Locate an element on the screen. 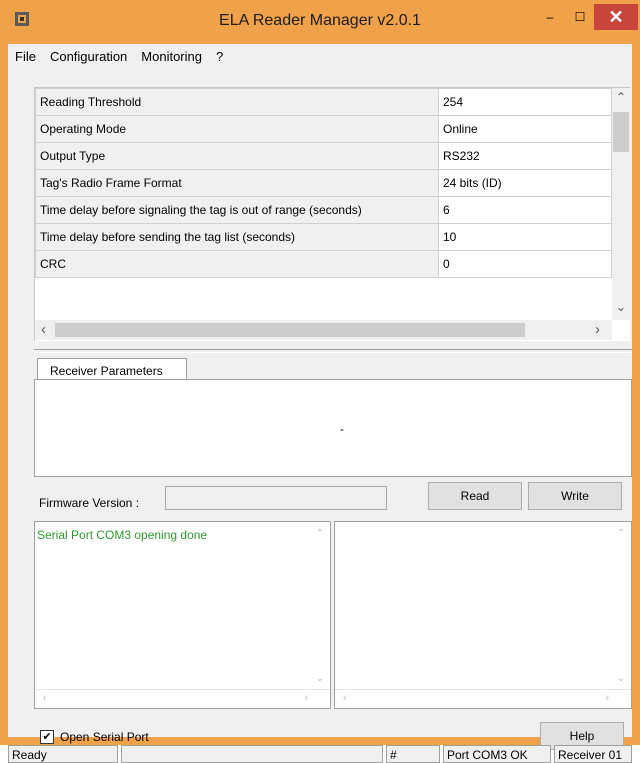 The width and height of the screenshot is (640, 763). param-value: 0 is located at coordinates (525, 264).